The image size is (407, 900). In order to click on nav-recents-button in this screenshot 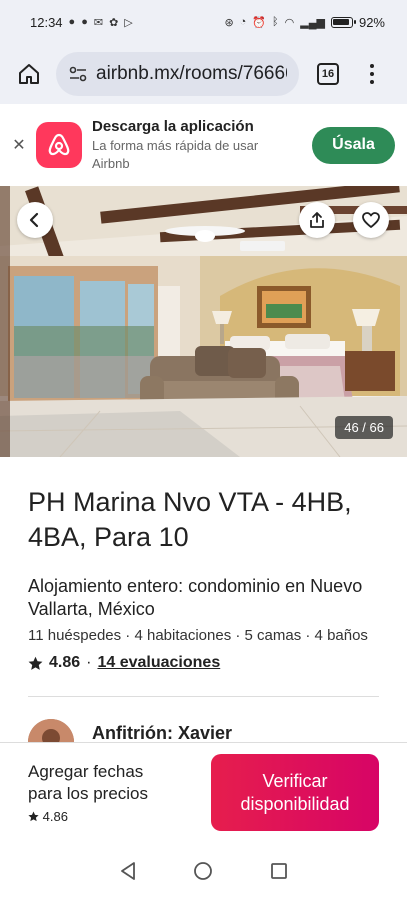, I will do `click(279, 871)`.